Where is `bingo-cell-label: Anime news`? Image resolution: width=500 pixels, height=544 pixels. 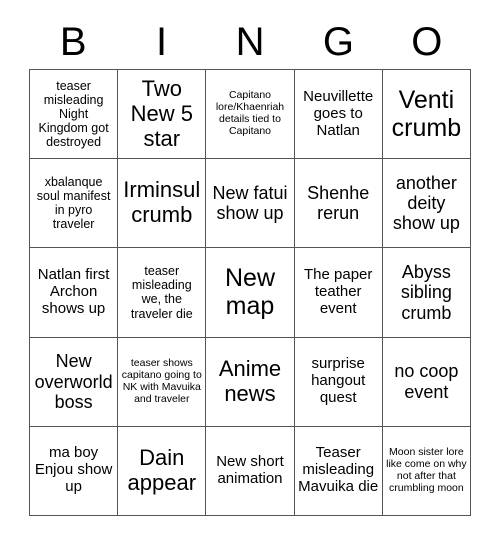
bingo-cell-label: Anime news is located at coordinates (250, 380).